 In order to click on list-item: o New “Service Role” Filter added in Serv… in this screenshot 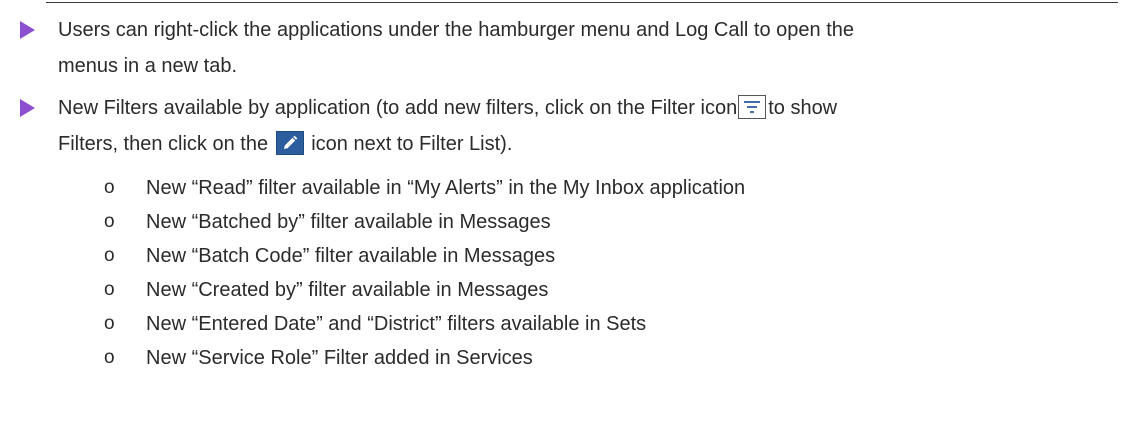, I will do `click(424, 358)`.